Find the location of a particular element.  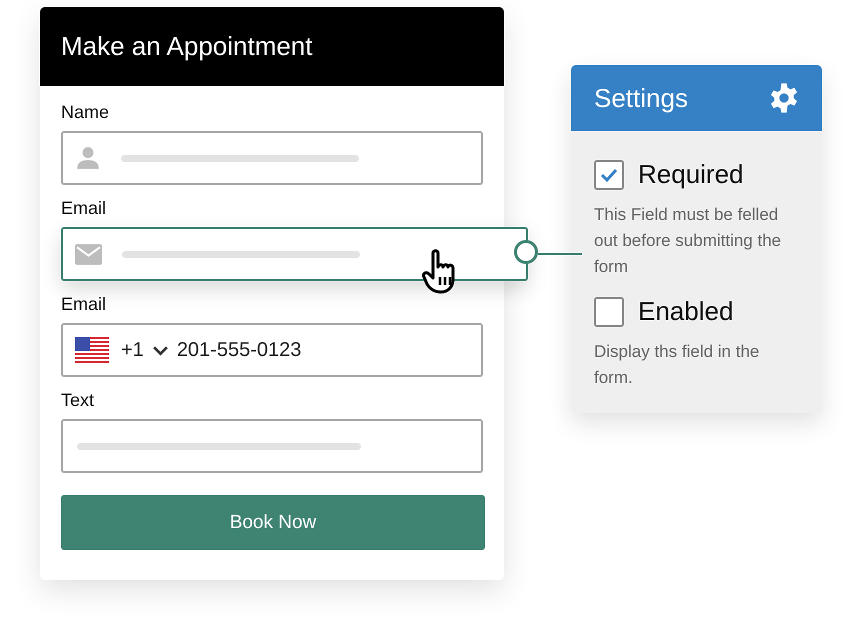

field-label: Name is located at coordinates (85, 112).